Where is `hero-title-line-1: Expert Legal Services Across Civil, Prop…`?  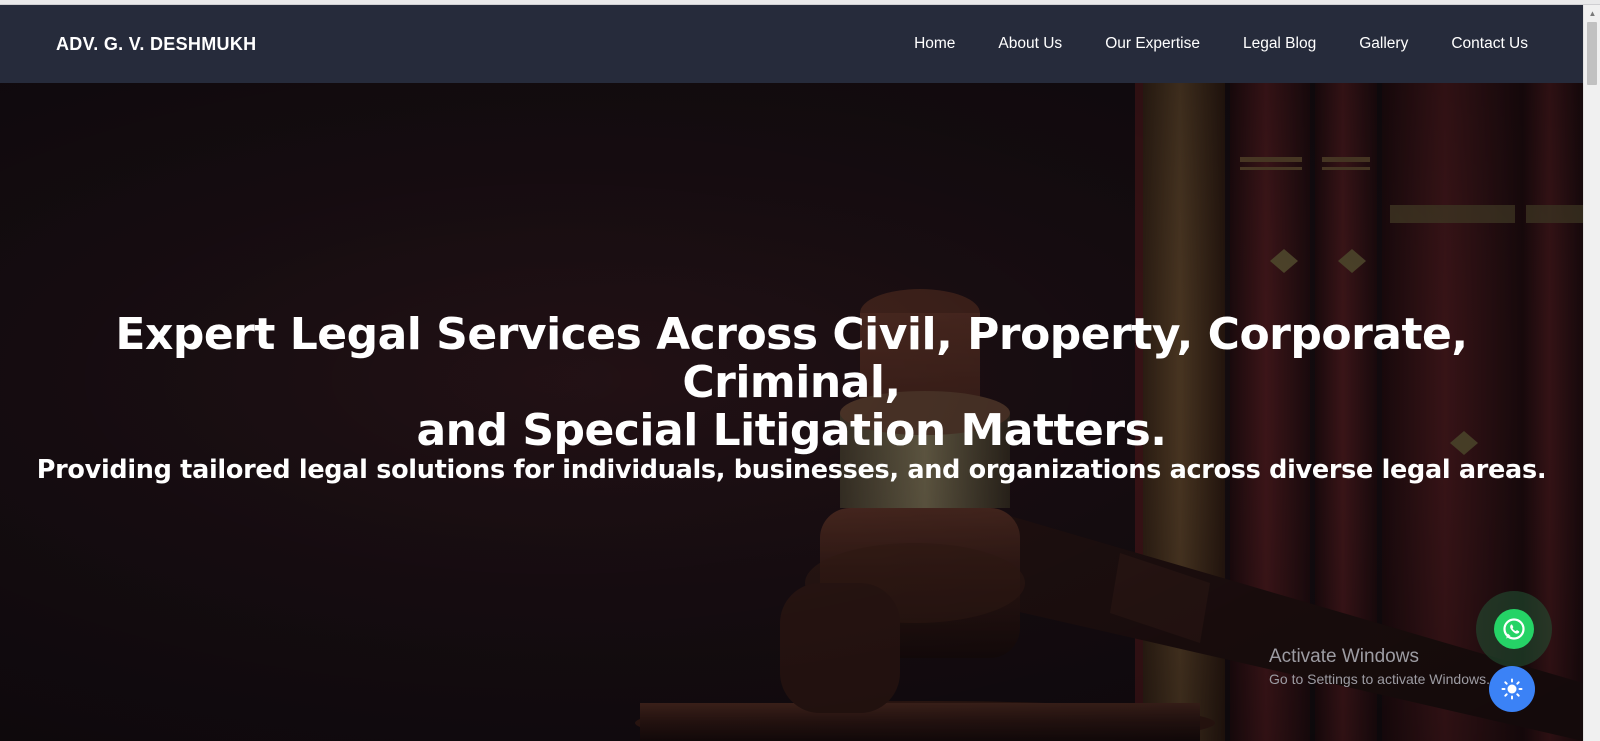 hero-title-line-1: Expert Legal Services Across Civil, Prop… is located at coordinates (791, 358).